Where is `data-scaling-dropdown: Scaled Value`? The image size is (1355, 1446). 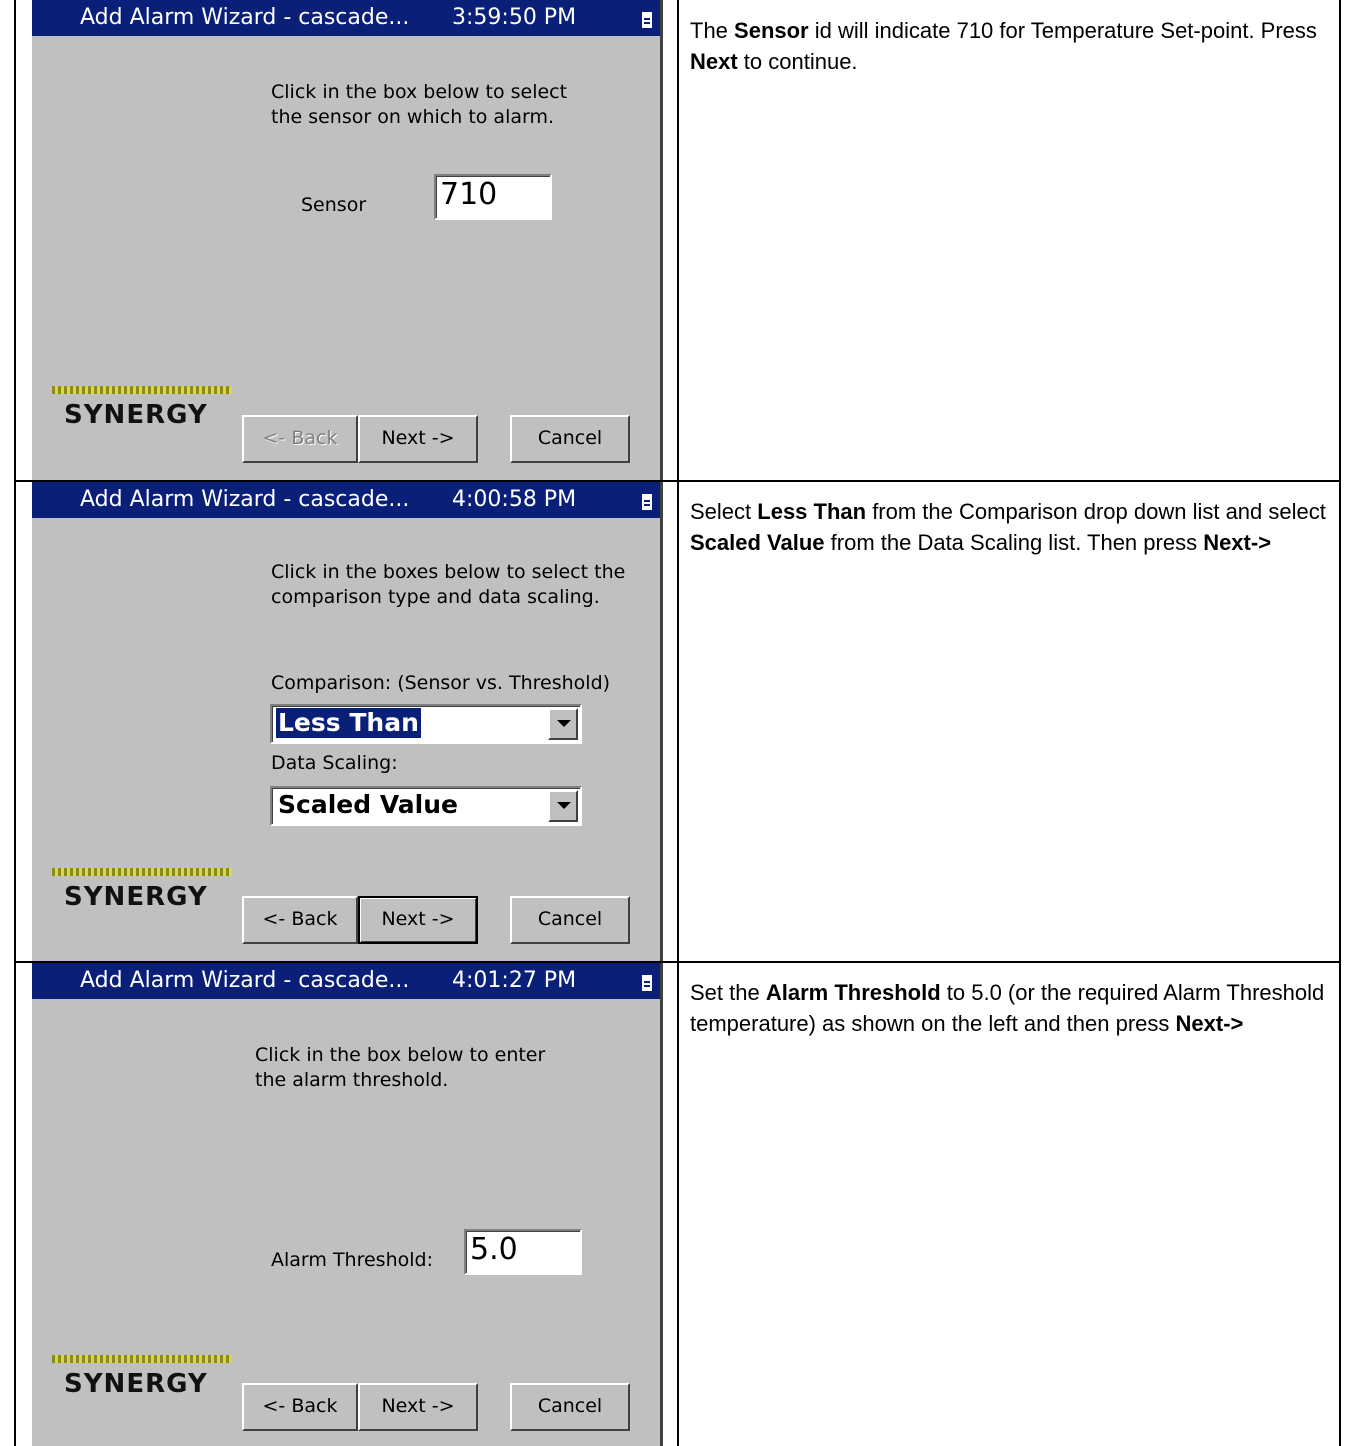
data-scaling-dropdown: Scaled Value is located at coordinates (426, 806).